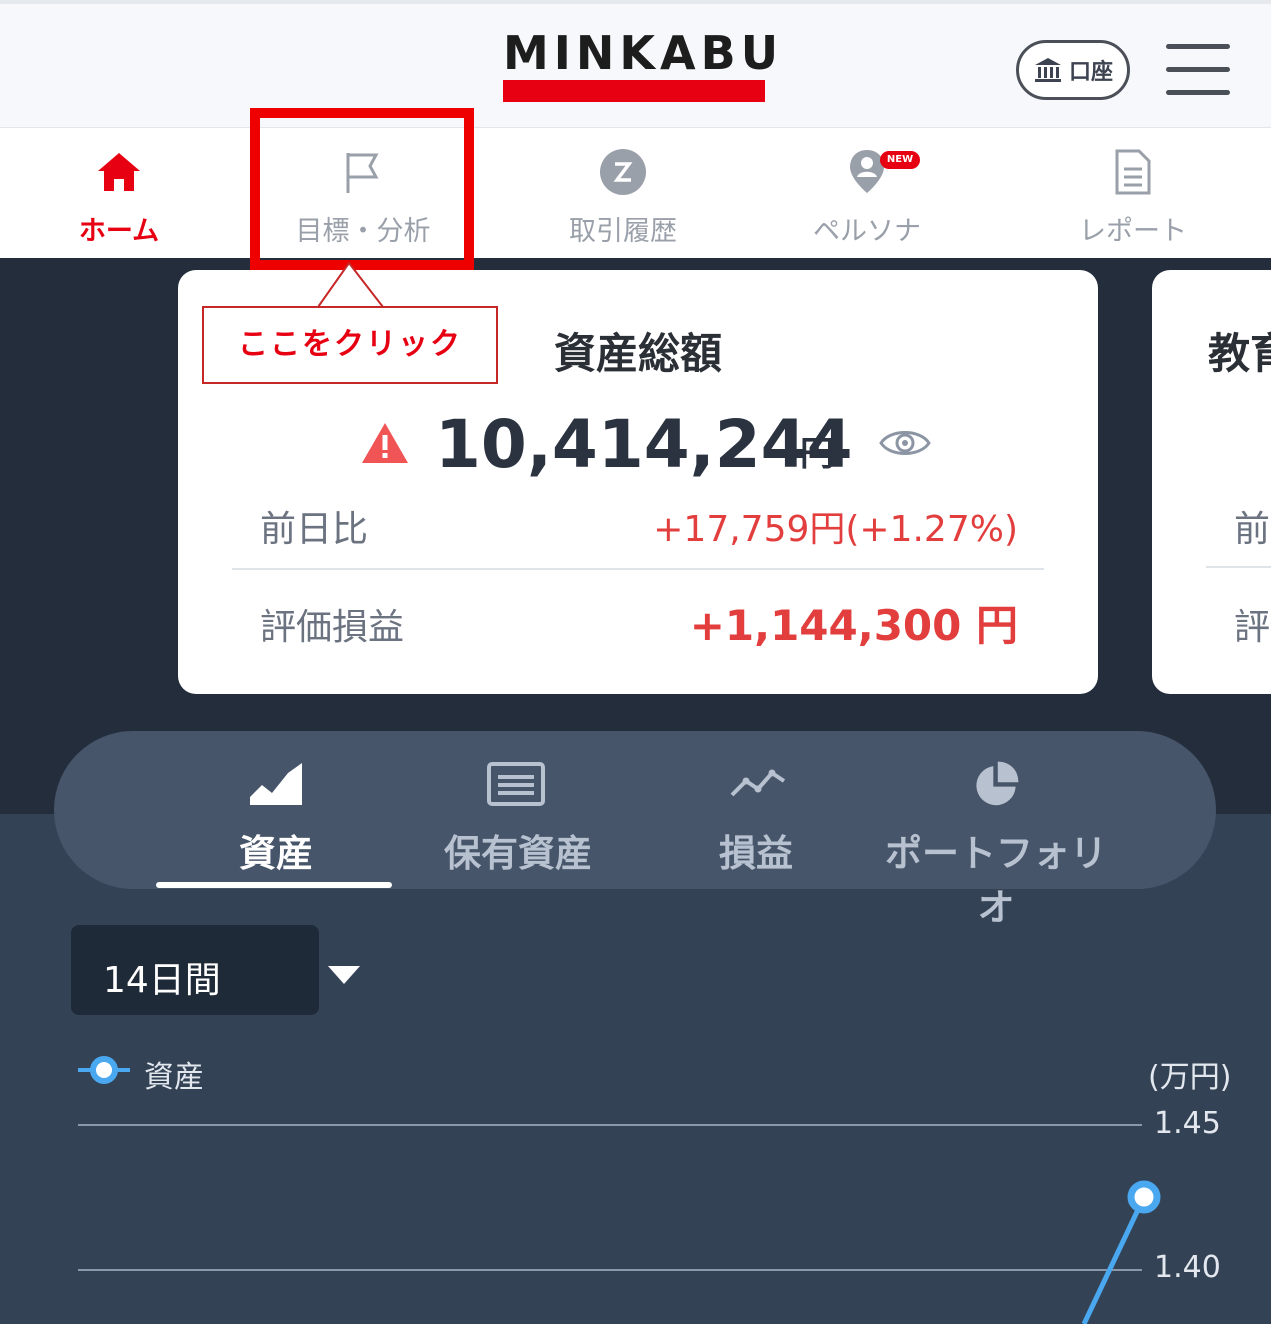 This screenshot has width=1271, height=1324. What do you see at coordinates (344, 975) in the screenshot?
I see `caret-down-icon` at bounding box center [344, 975].